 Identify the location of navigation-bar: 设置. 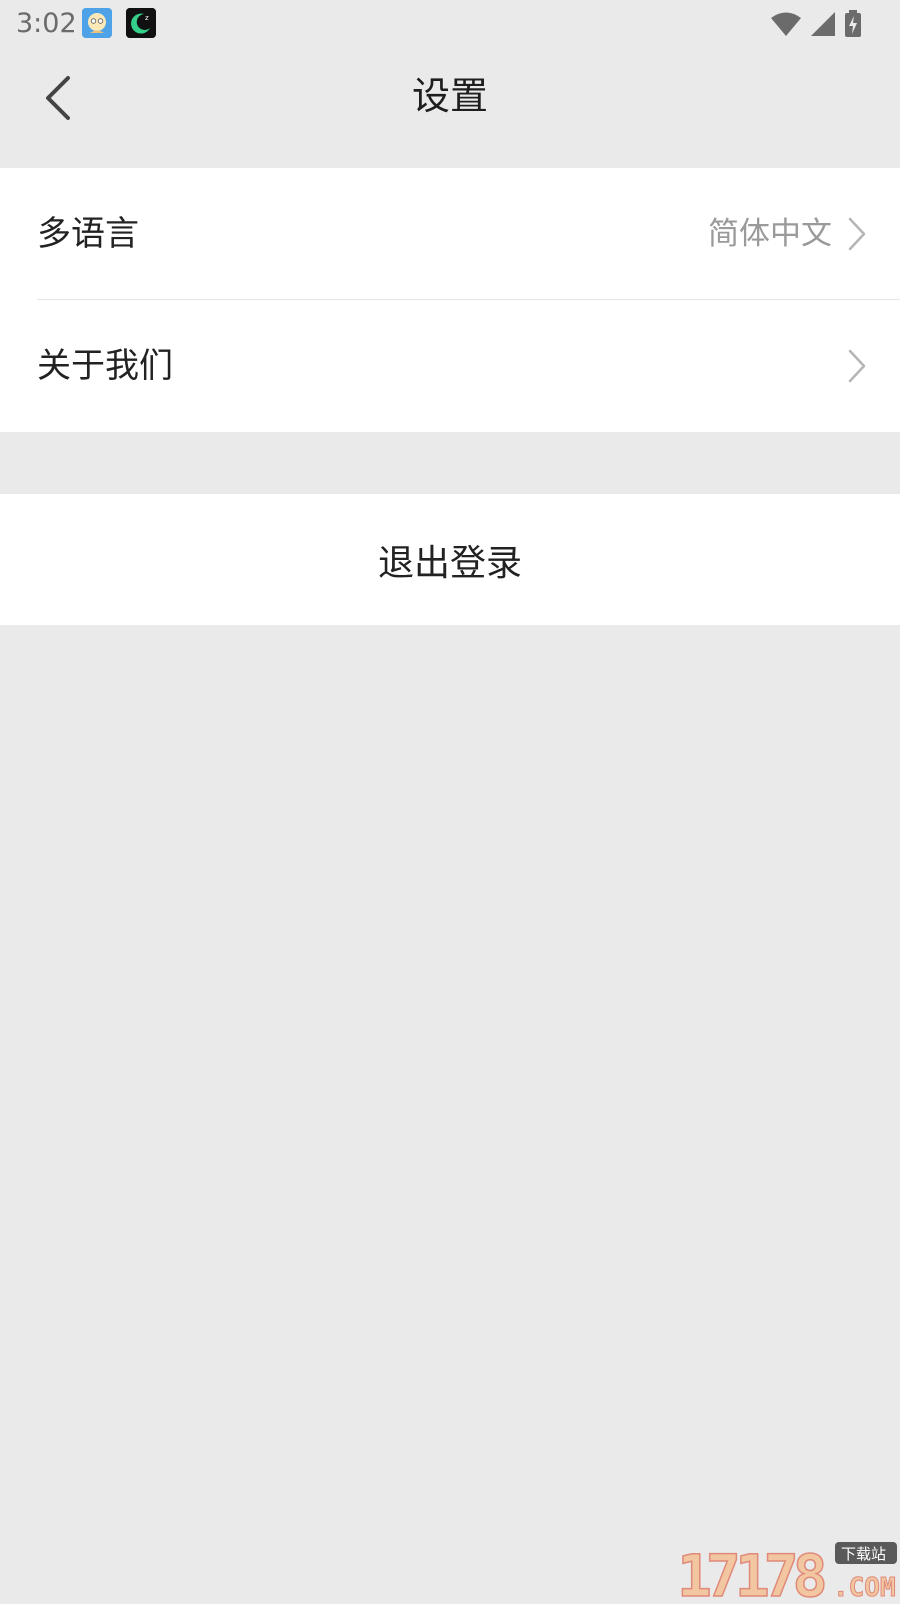
(450, 108).